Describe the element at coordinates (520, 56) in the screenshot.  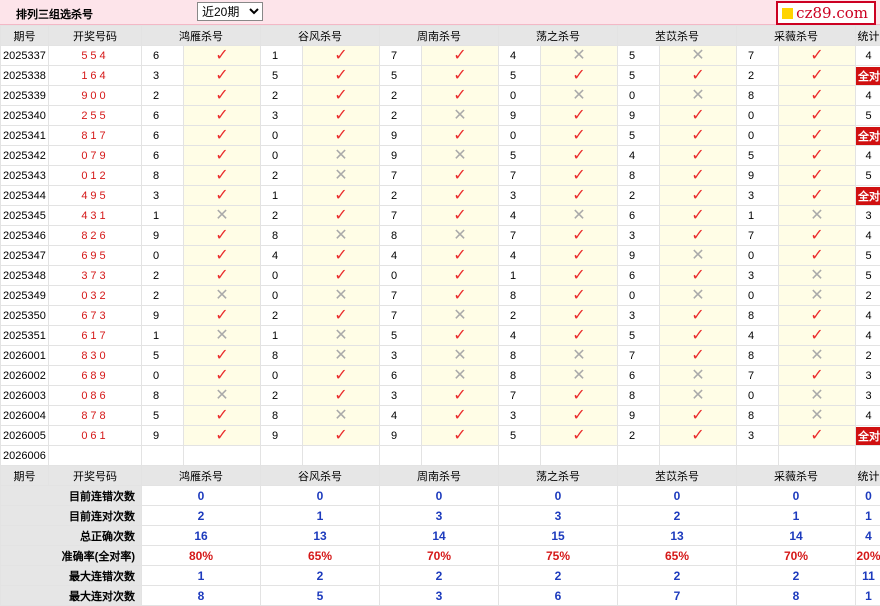
I see `kill-number: 4` at that location.